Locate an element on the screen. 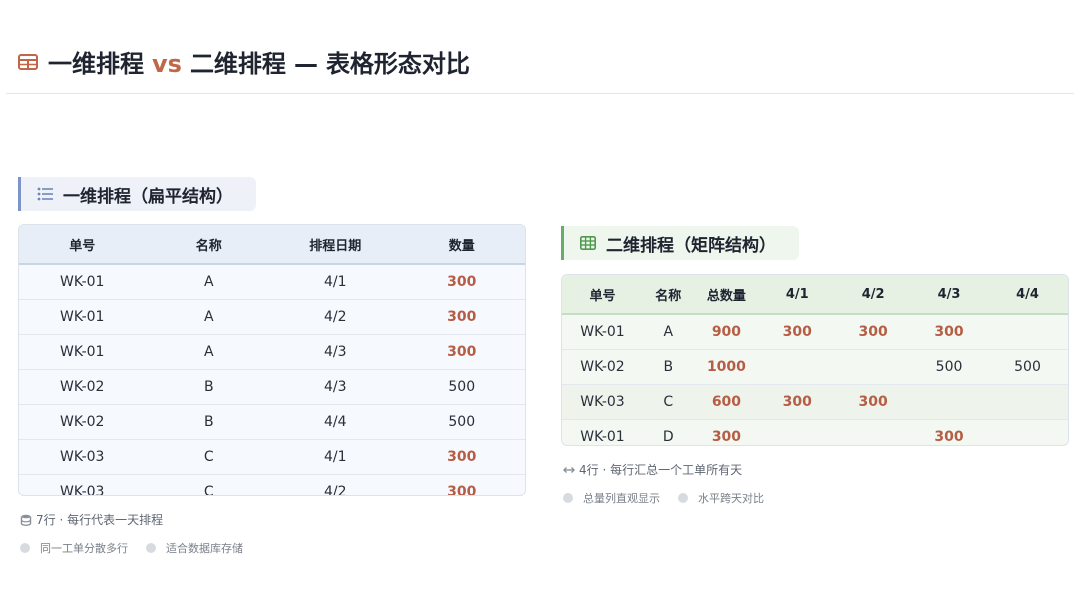 This screenshot has width=1080, height=607. bullet-item: 同一工单分散多行 is located at coordinates (74, 548).